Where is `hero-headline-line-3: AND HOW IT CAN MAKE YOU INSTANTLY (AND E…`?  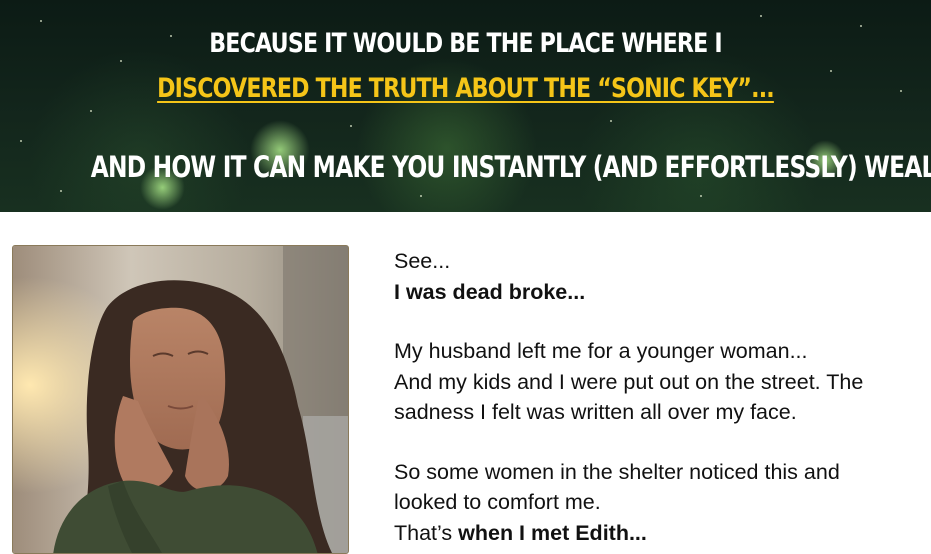 hero-headline-line-3: AND HOW IT CAN MAKE YOU INSTANTLY (AND E… is located at coordinates (510, 167).